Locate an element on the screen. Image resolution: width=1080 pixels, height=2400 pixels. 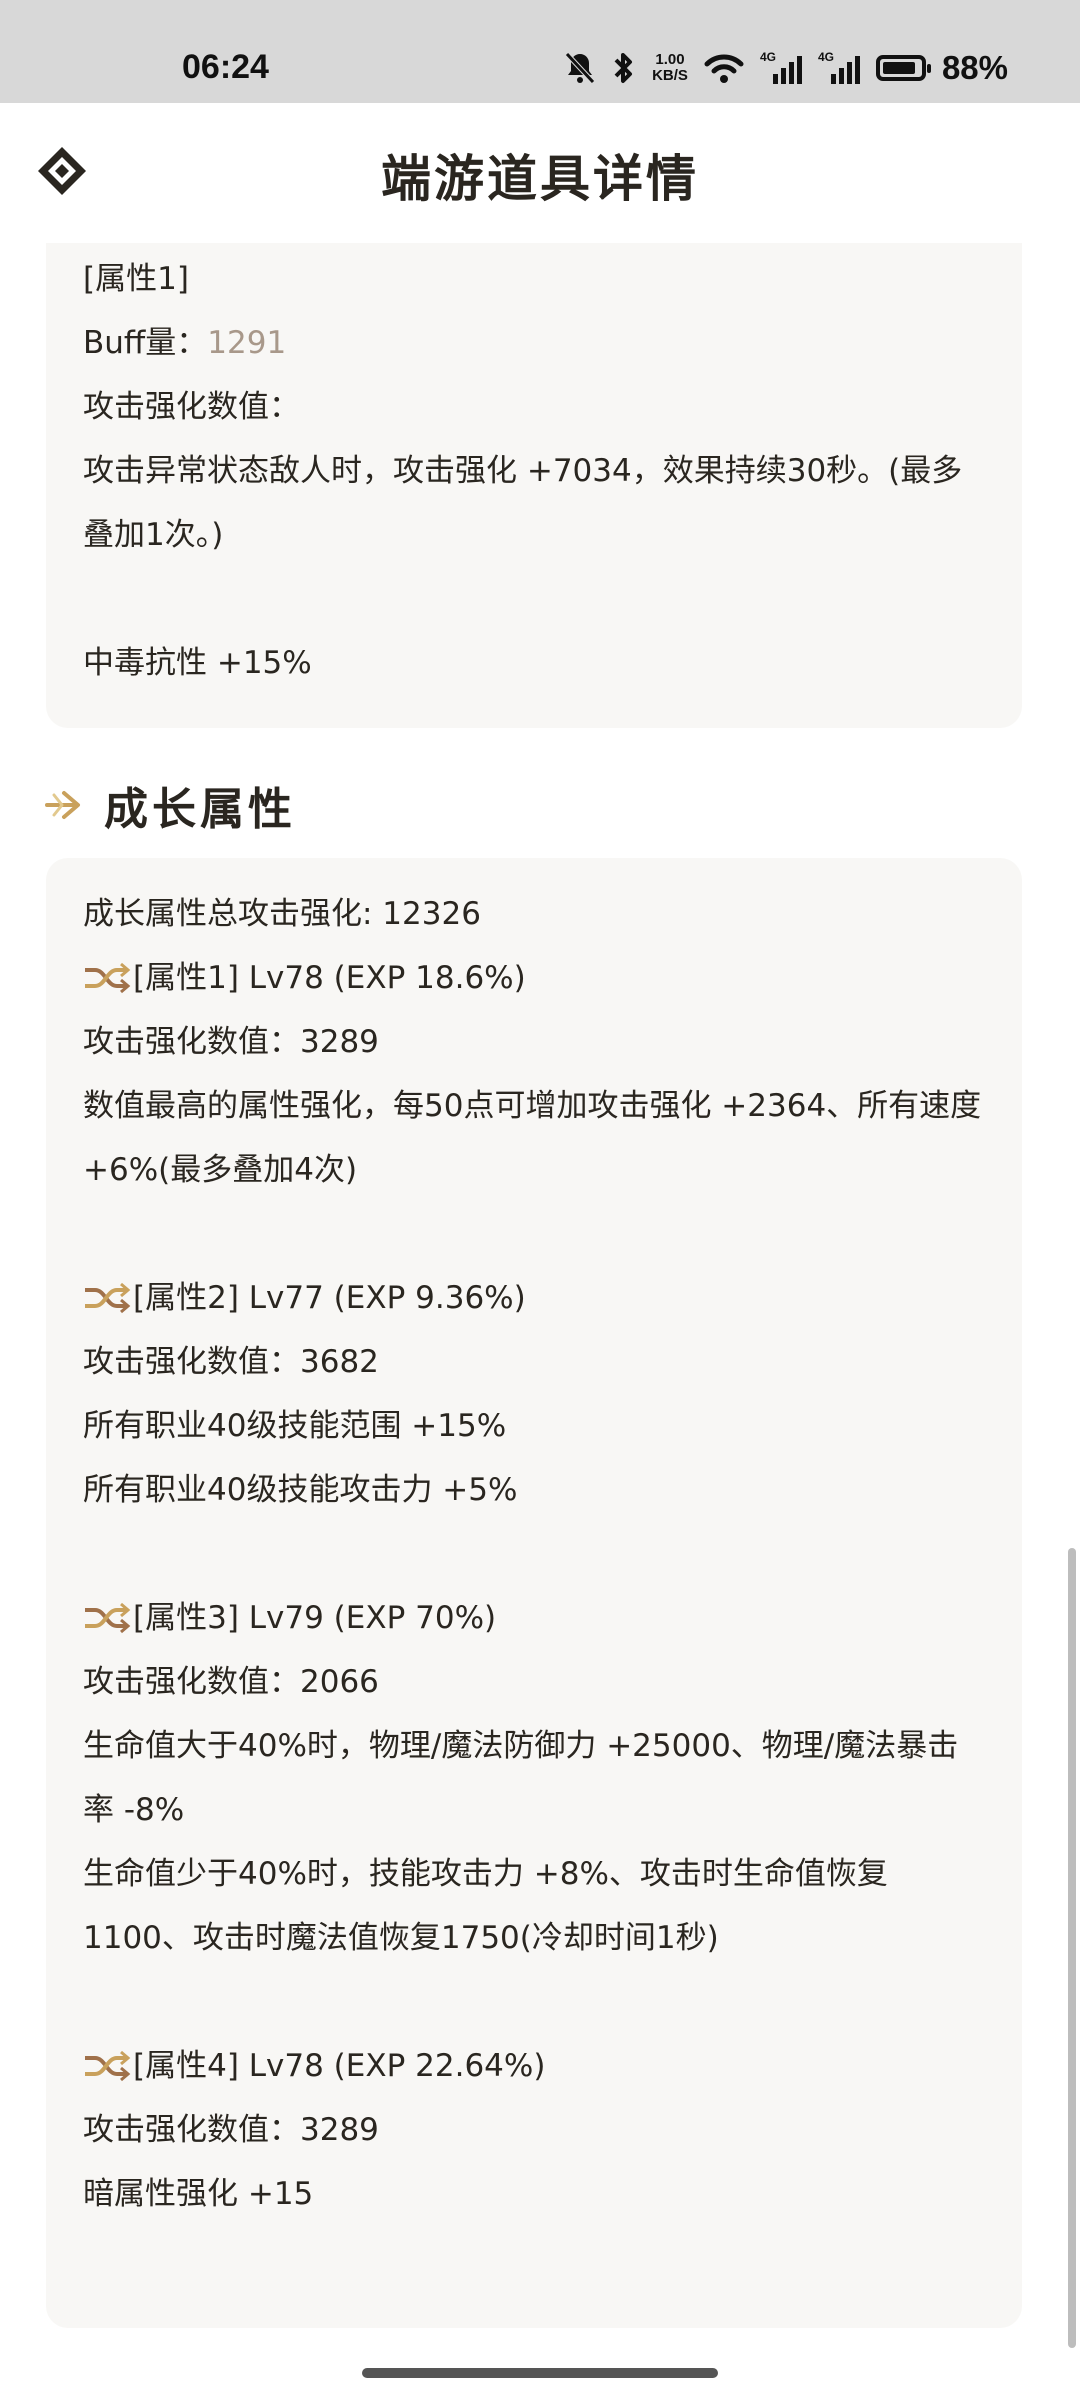
growth-attr-2-effect-2: 所有职业40级技能攻击力 +5% is located at coordinates (300, 1490).